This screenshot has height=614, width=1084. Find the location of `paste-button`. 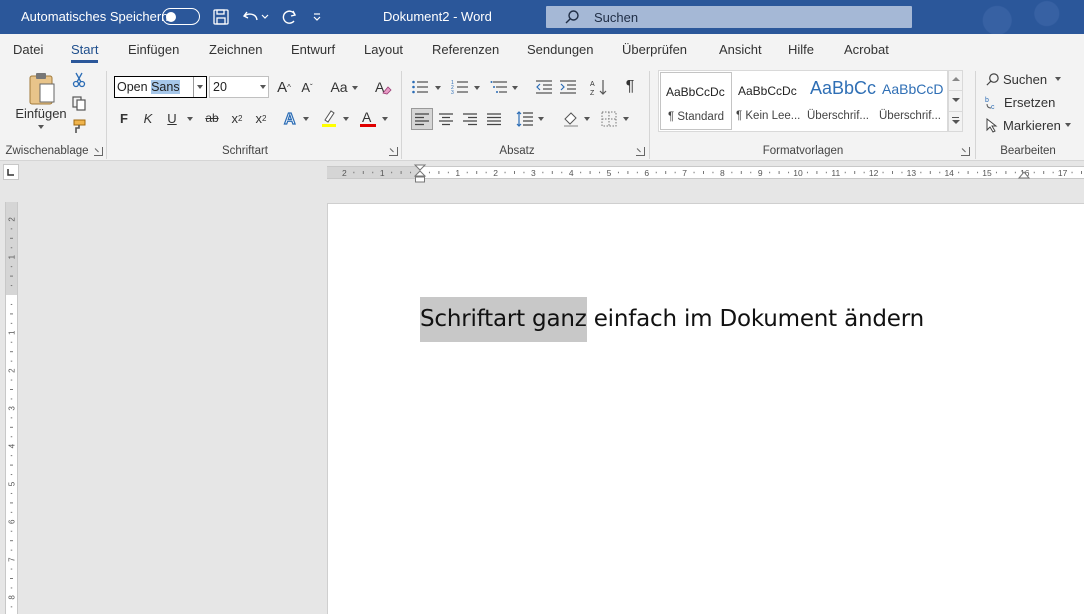

paste-button is located at coordinates (42, 89).